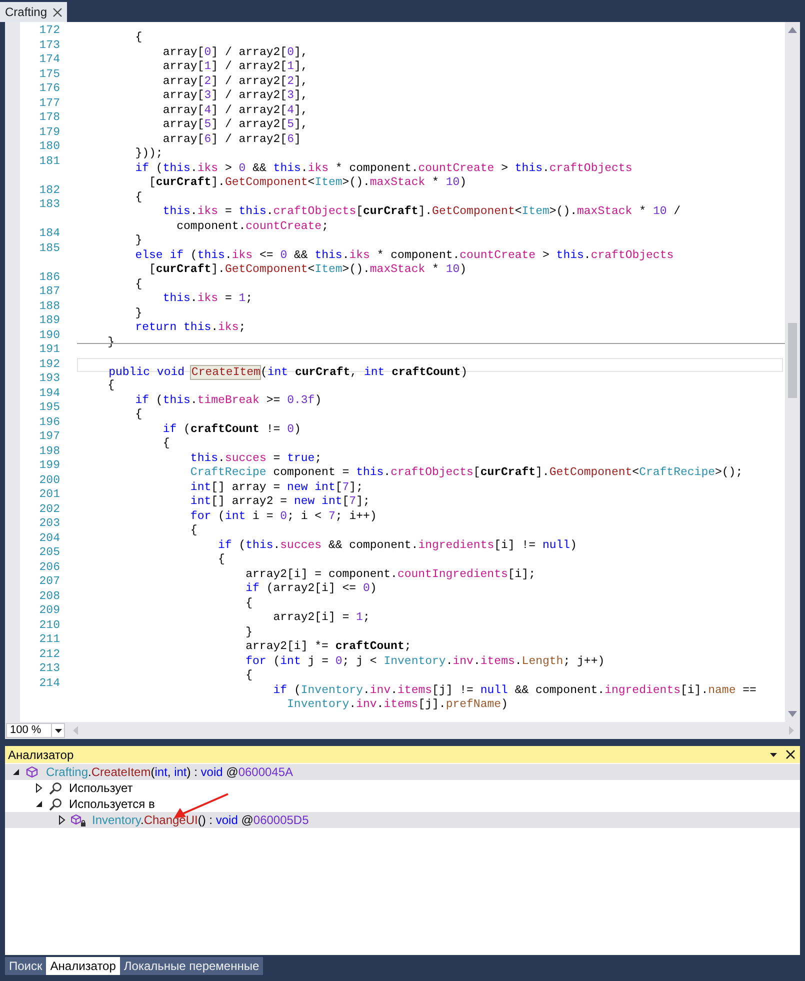 The image size is (805, 981). What do you see at coordinates (49, 45) in the screenshot?
I see `line-number: 173` at bounding box center [49, 45].